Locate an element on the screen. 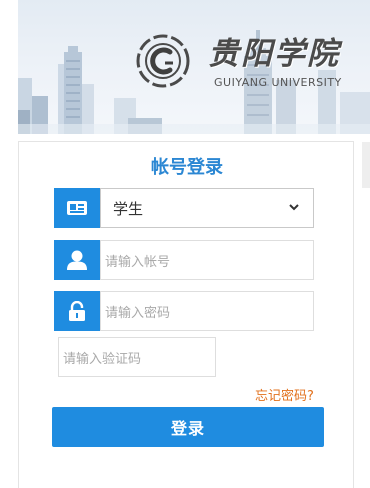 Image resolution: width=370 pixels, height=488 pixels. university-name-cn: 贵阳学院 is located at coordinates (274, 54).